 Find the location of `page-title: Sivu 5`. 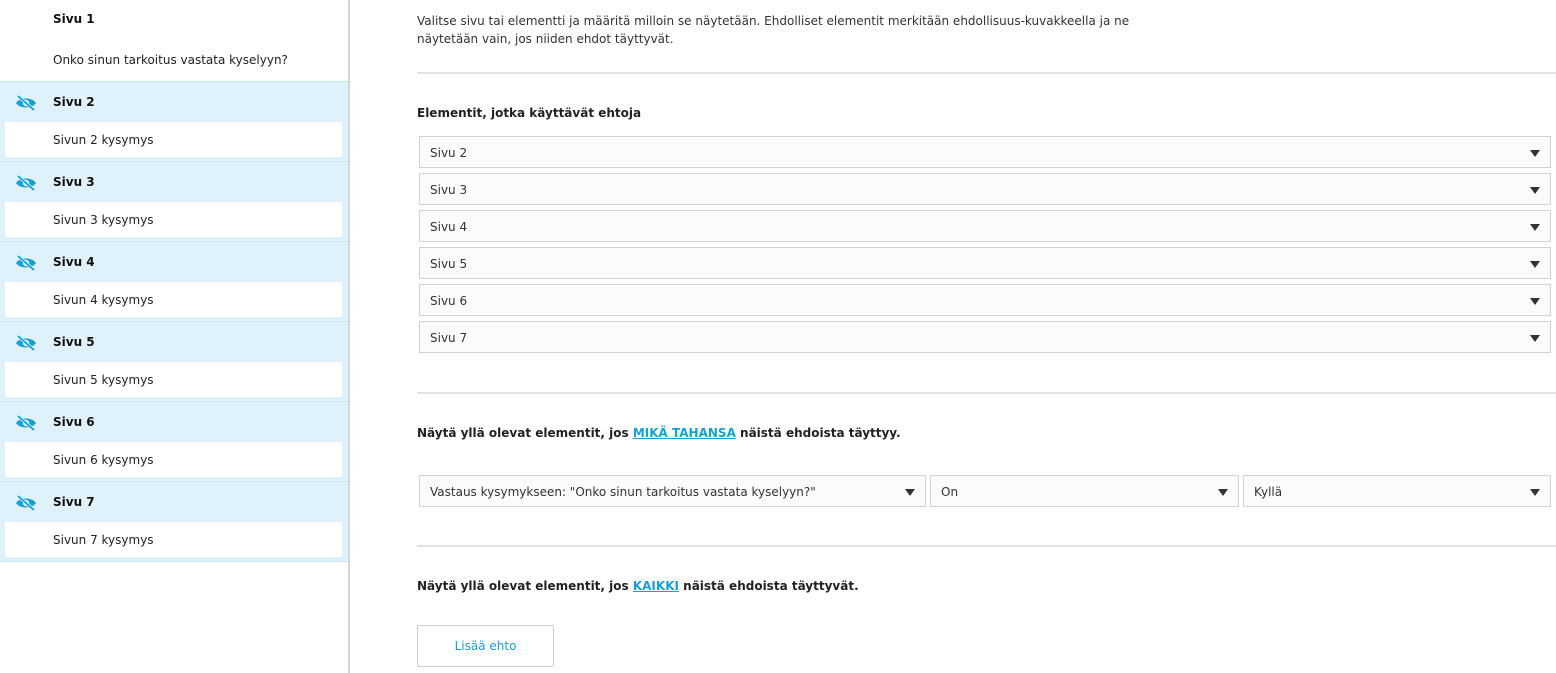

page-title: Sivu 5 is located at coordinates (74, 342).